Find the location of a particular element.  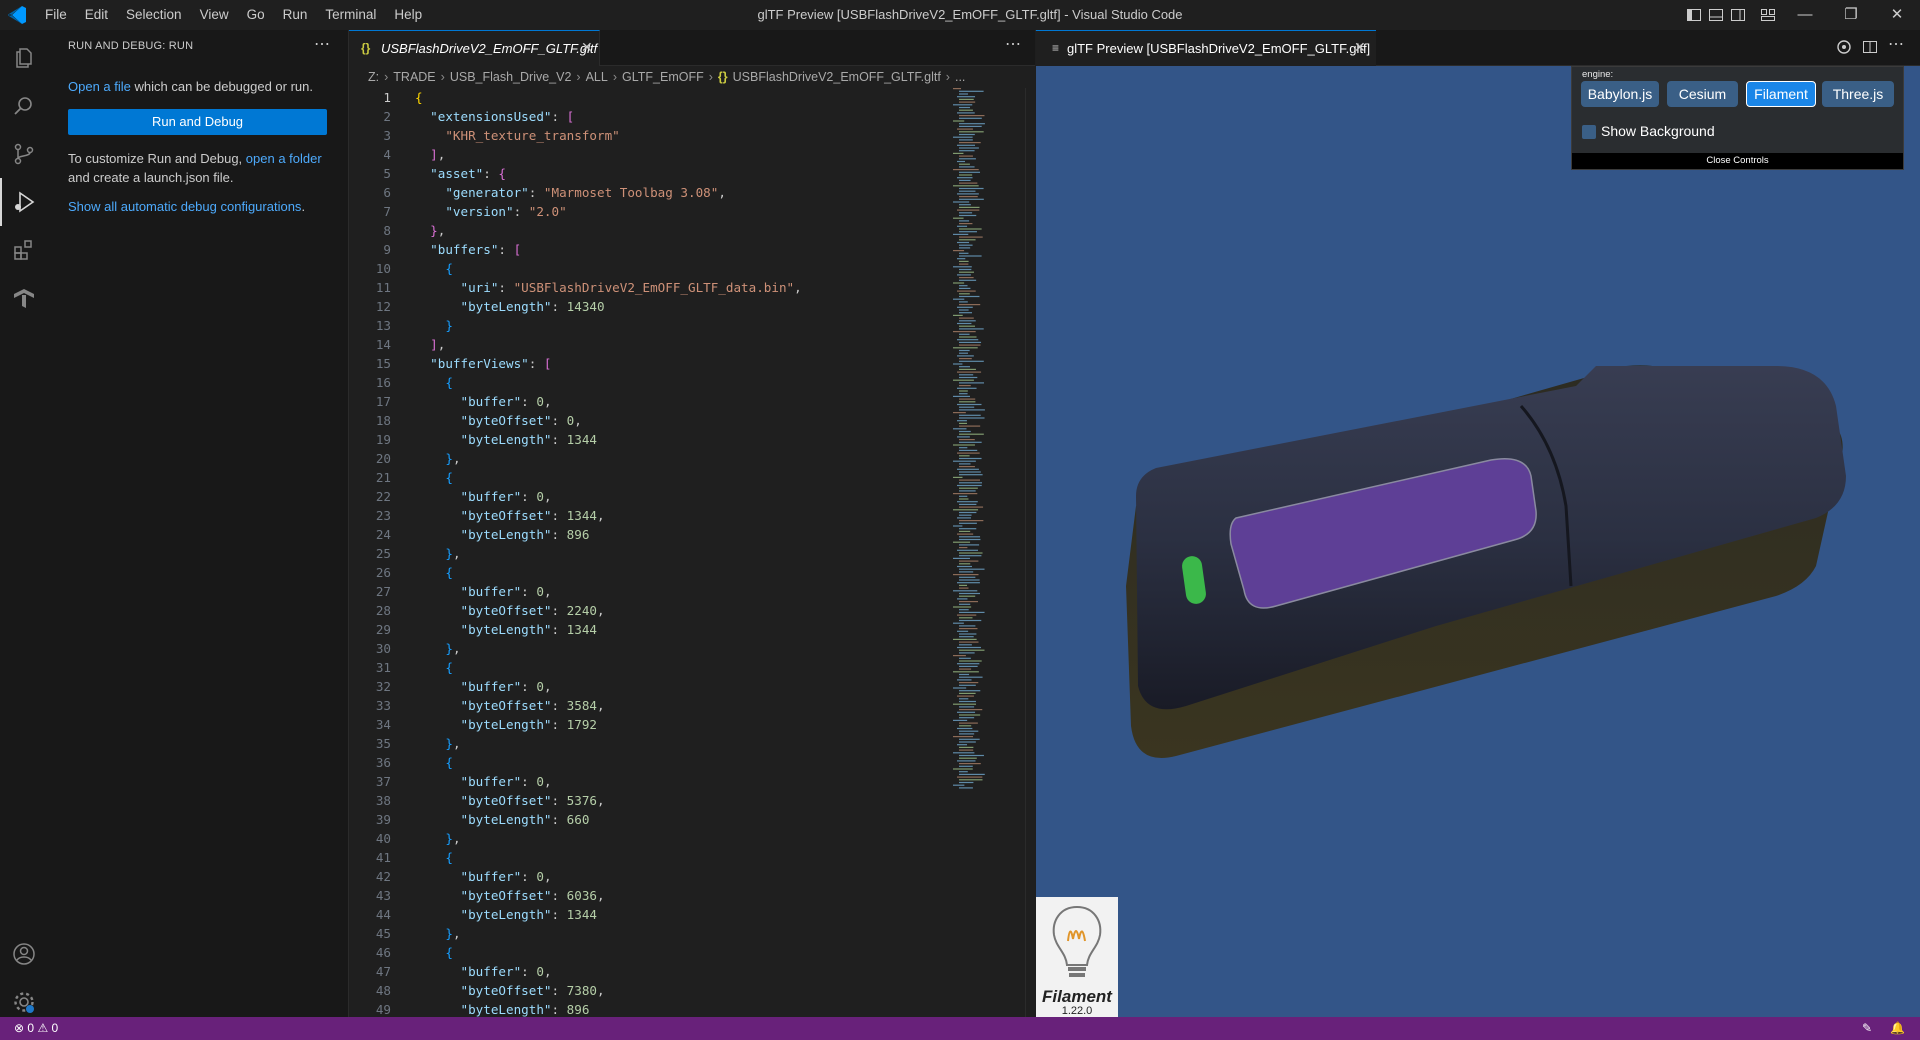

line-number: 30 is located at coordinates (383, 648).